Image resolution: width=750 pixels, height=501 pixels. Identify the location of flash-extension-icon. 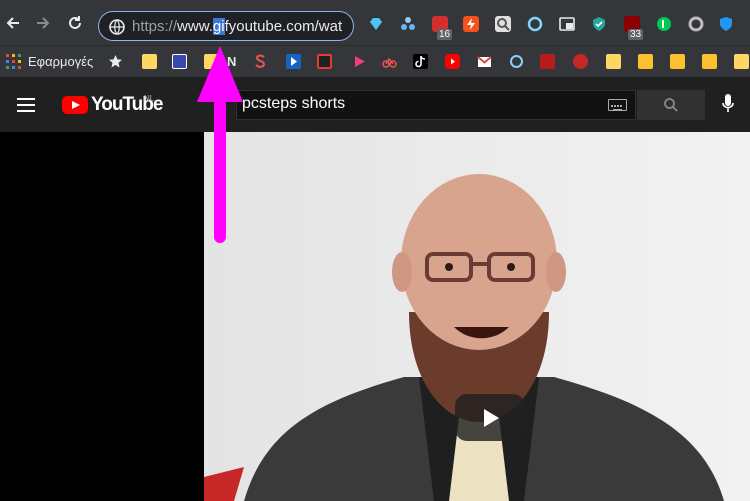
(471, 24).